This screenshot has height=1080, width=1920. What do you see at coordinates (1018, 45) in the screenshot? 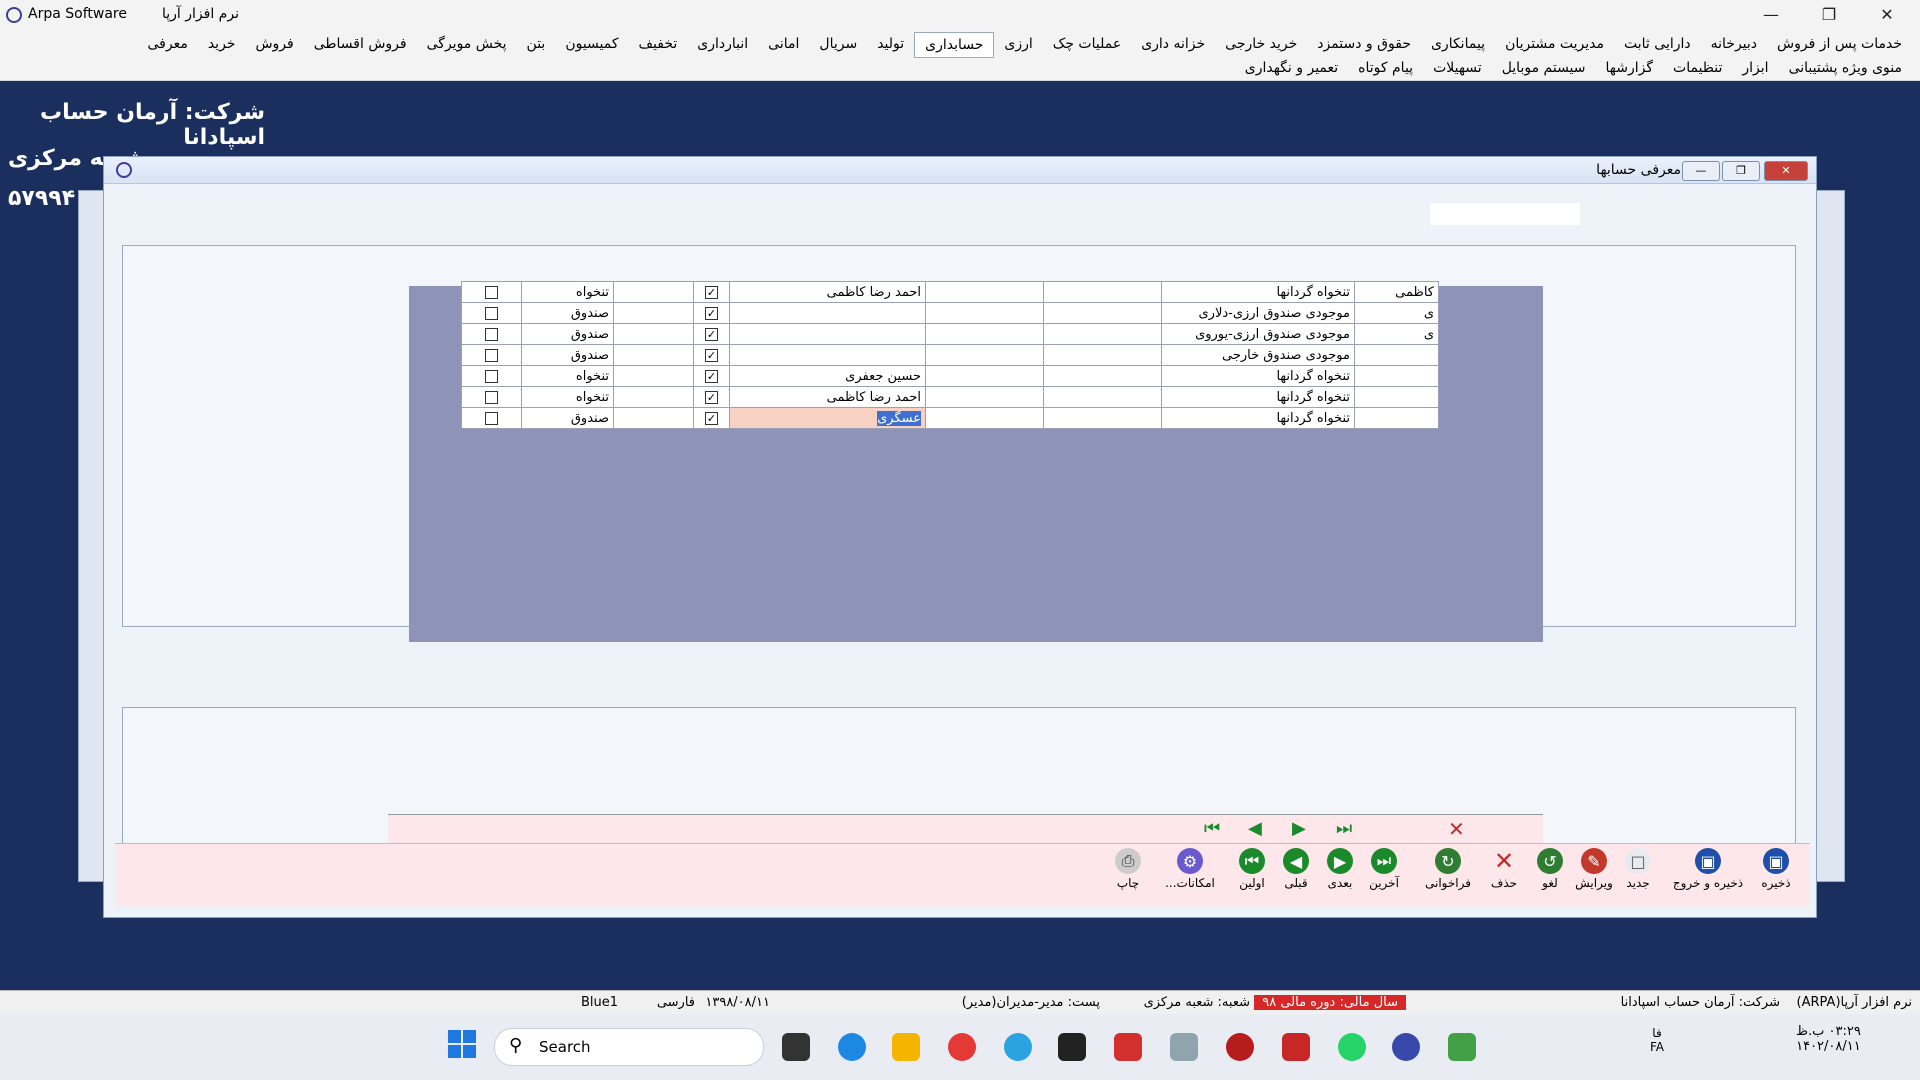
I see `menu-item-13: ارزی` at bounding box center [1018, 45].